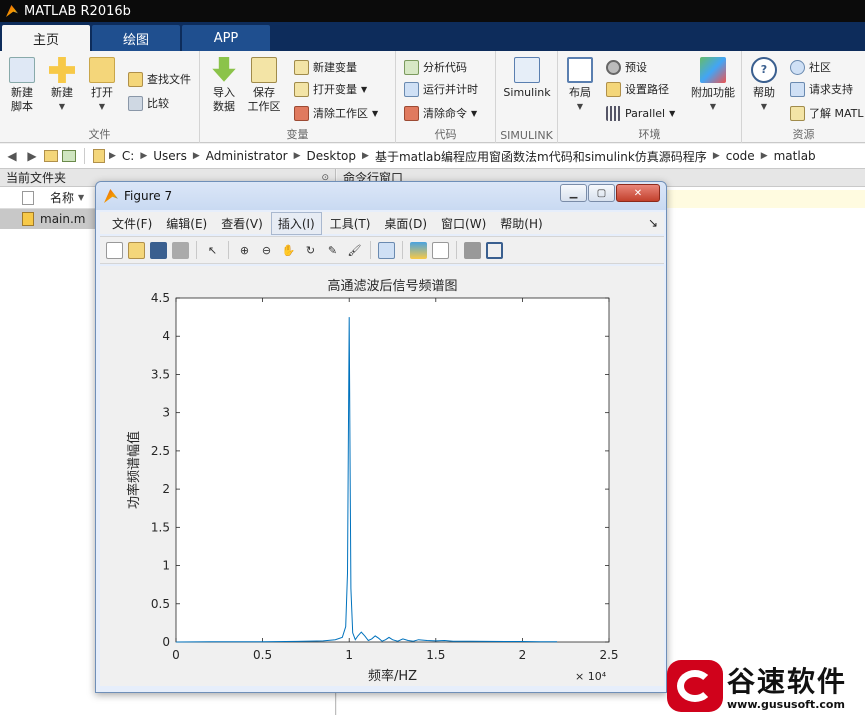 This screenshot has width=865, height=715. I want to click on preferences-button: 预设, so click(626, 67).